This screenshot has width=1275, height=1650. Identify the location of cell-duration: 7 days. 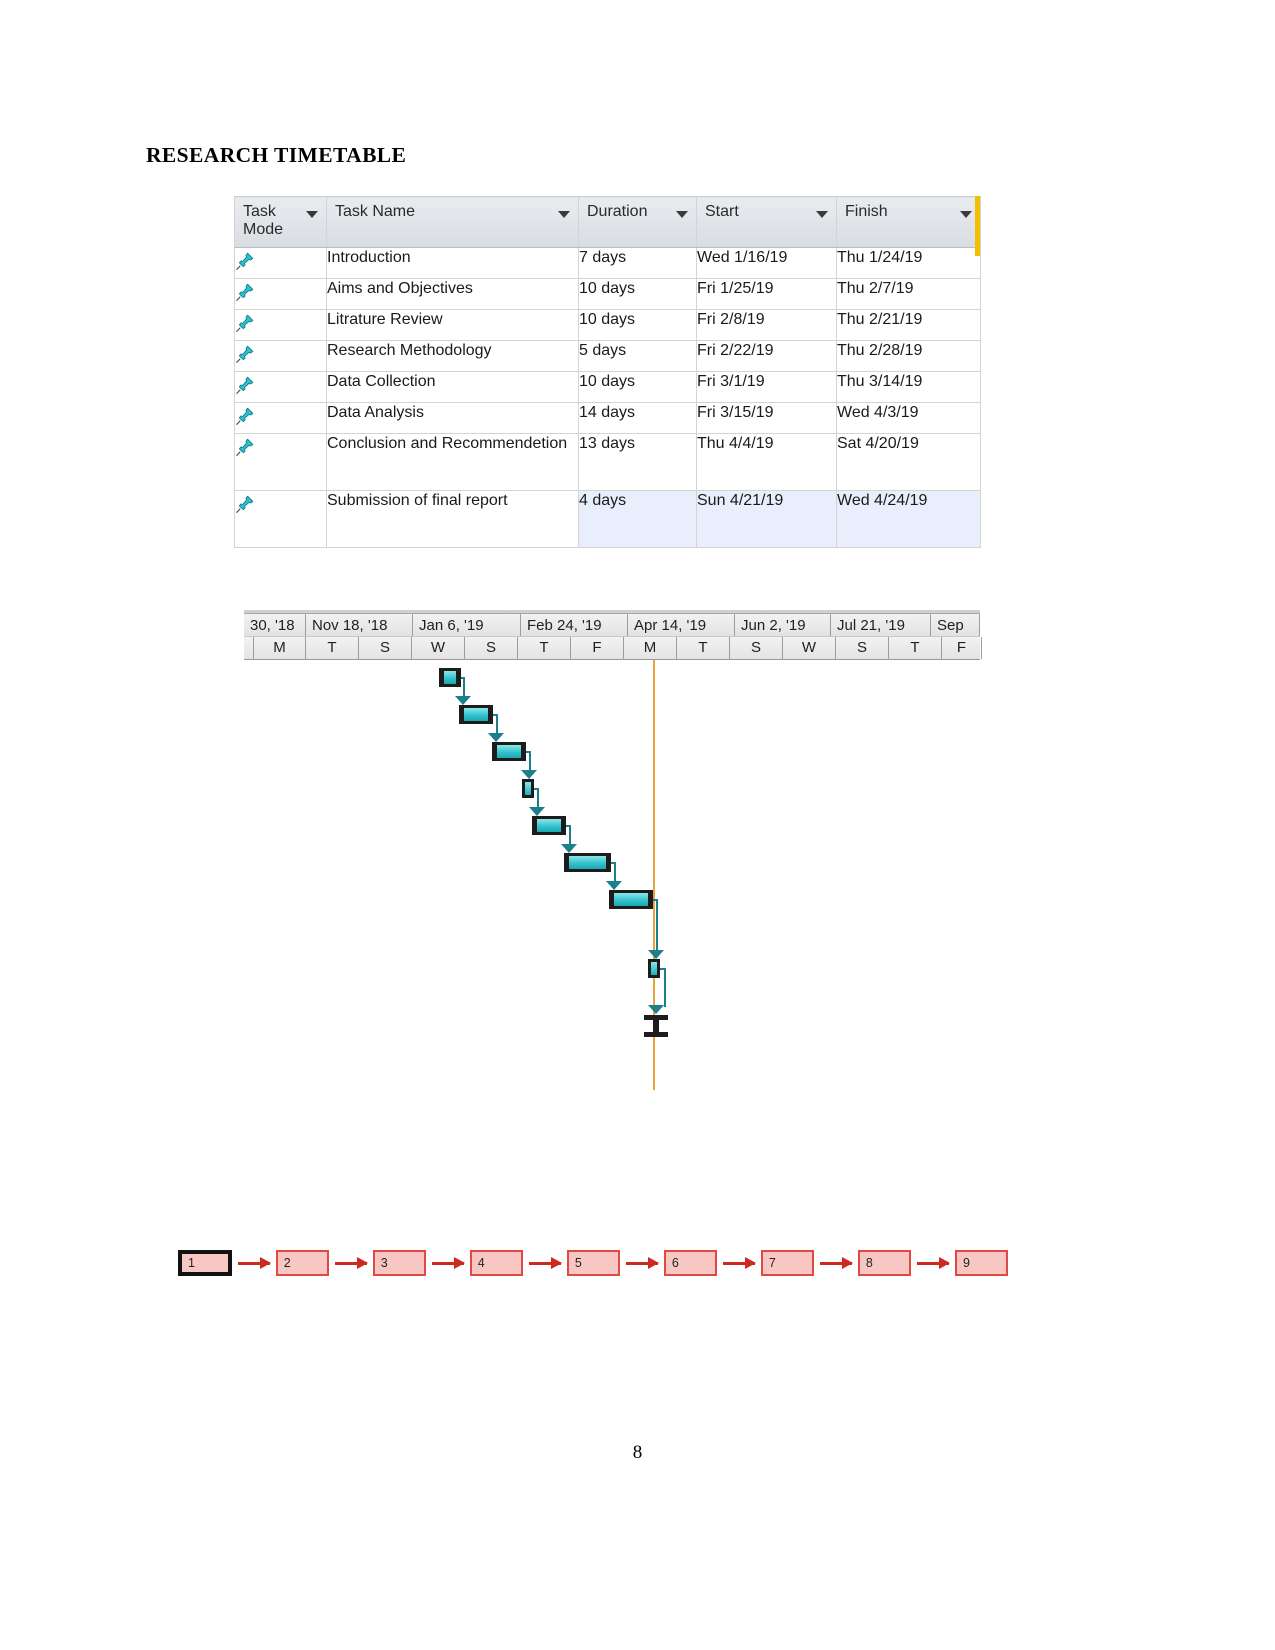
(637, 263).